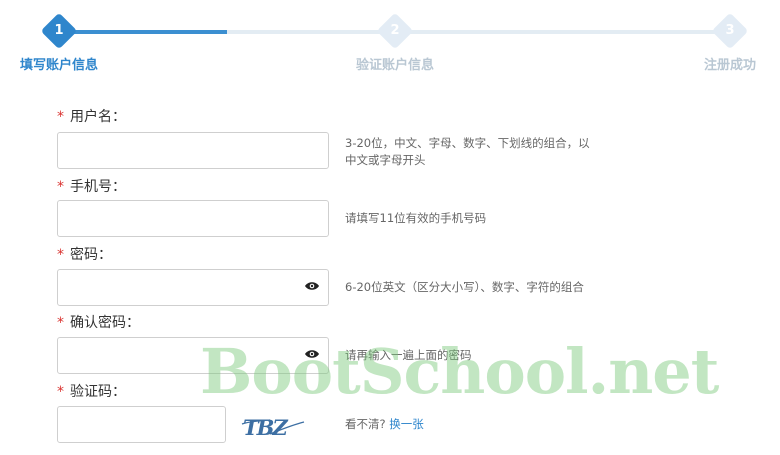  I want to click on username-input, so click(193, 150).